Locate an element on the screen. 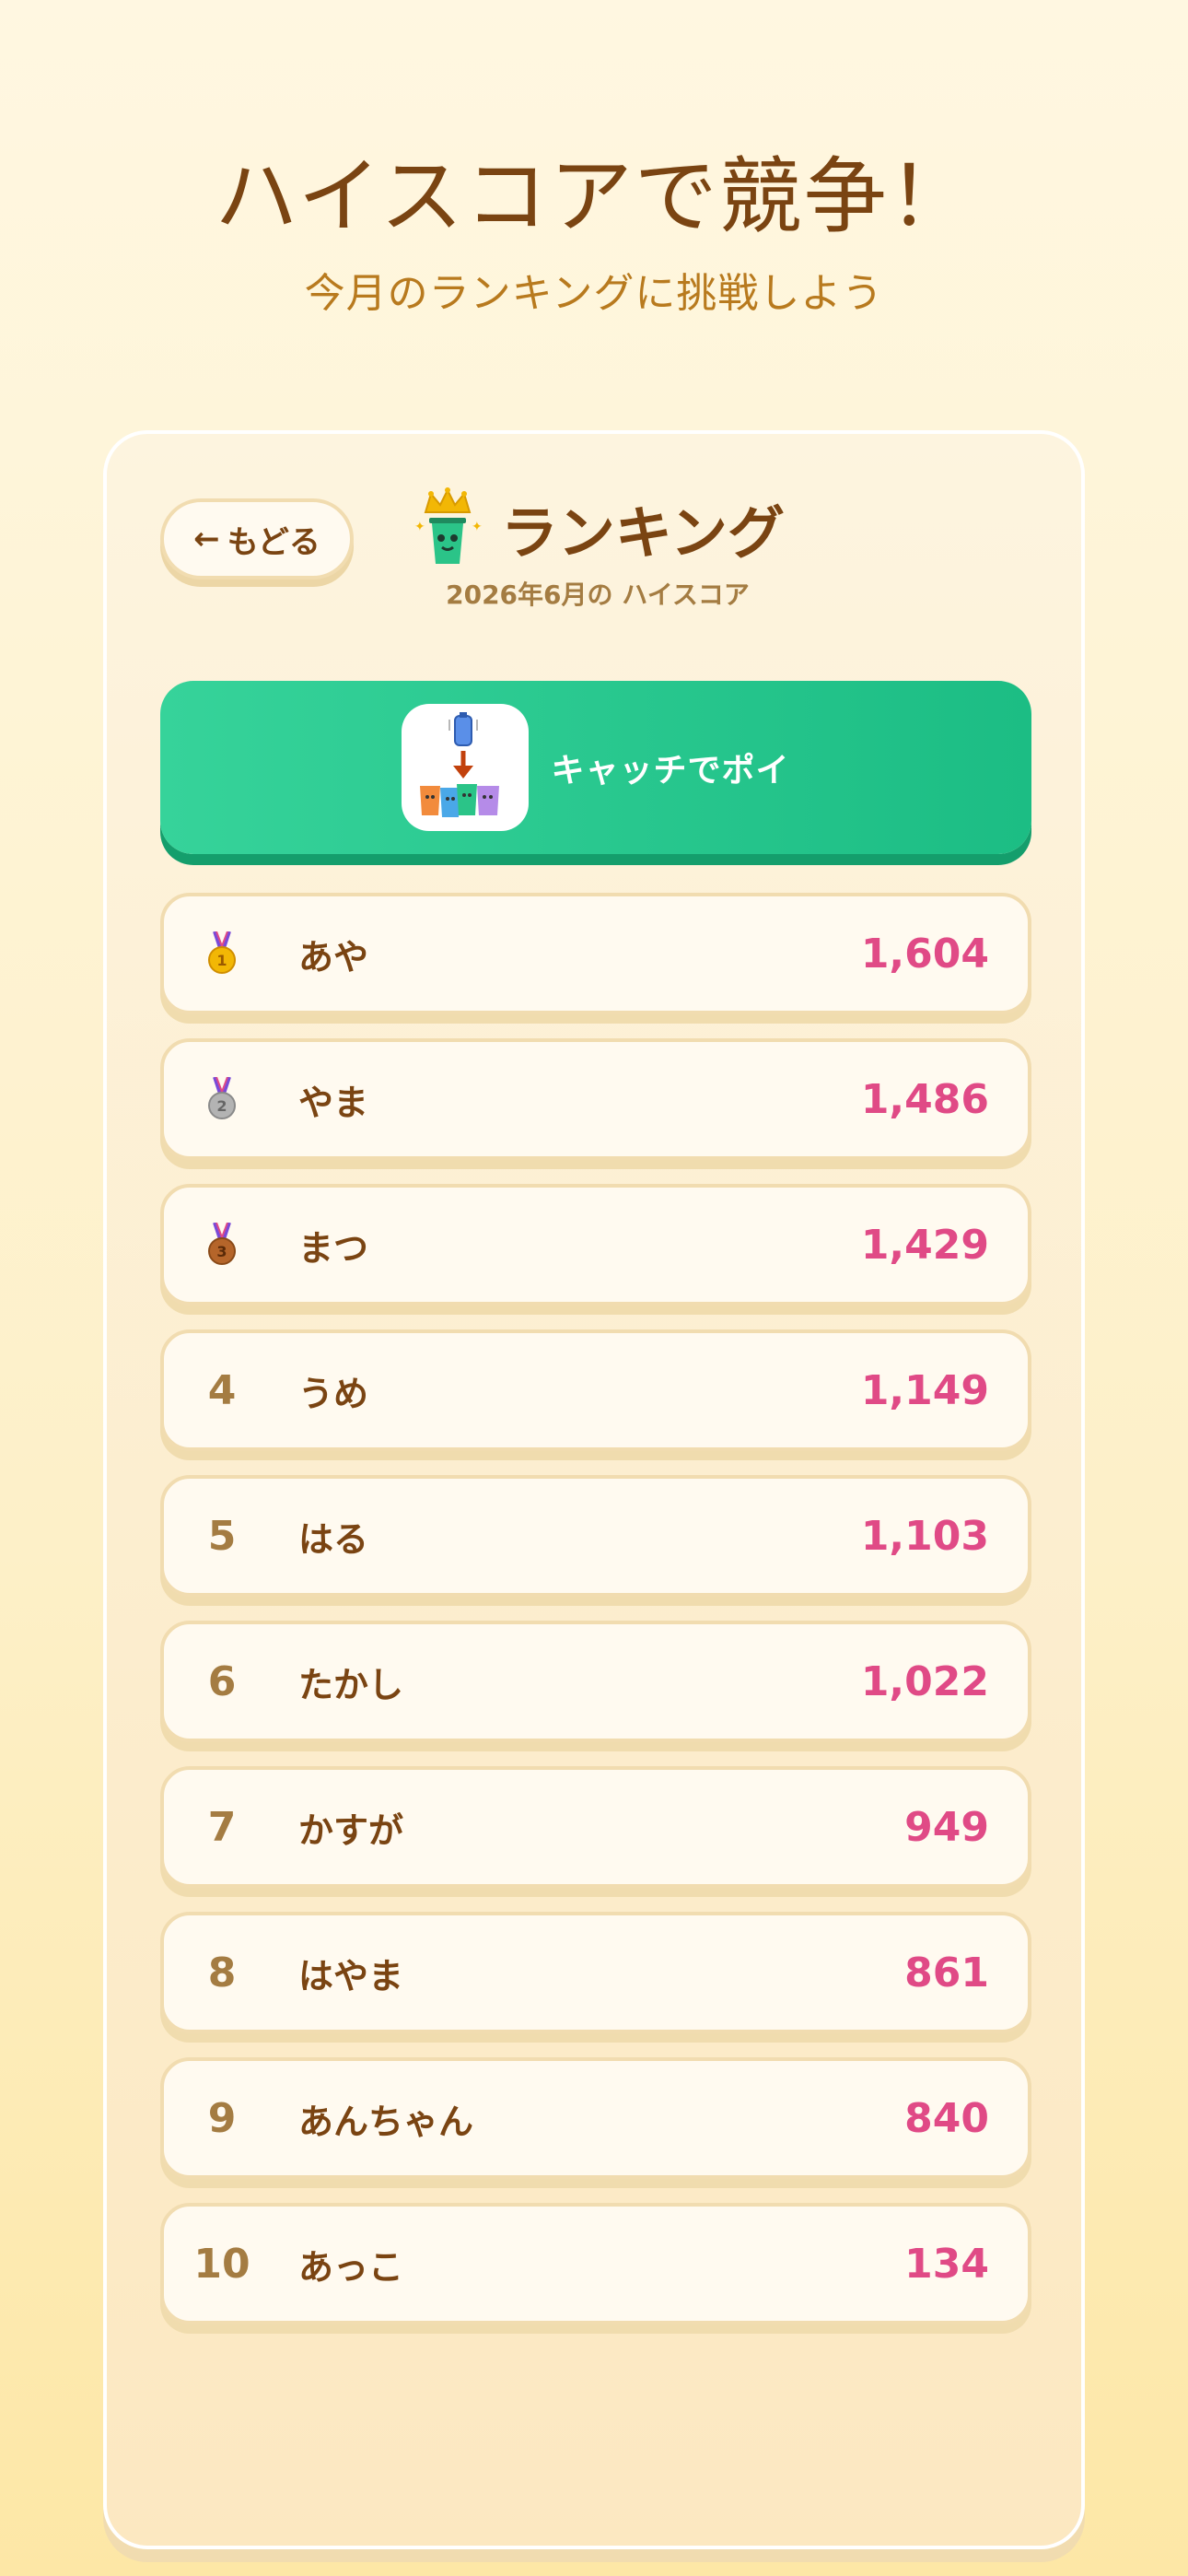 The width and height of the screenshot is (1188, 2576). player-name: はる is located at coordinates (333, 1539).